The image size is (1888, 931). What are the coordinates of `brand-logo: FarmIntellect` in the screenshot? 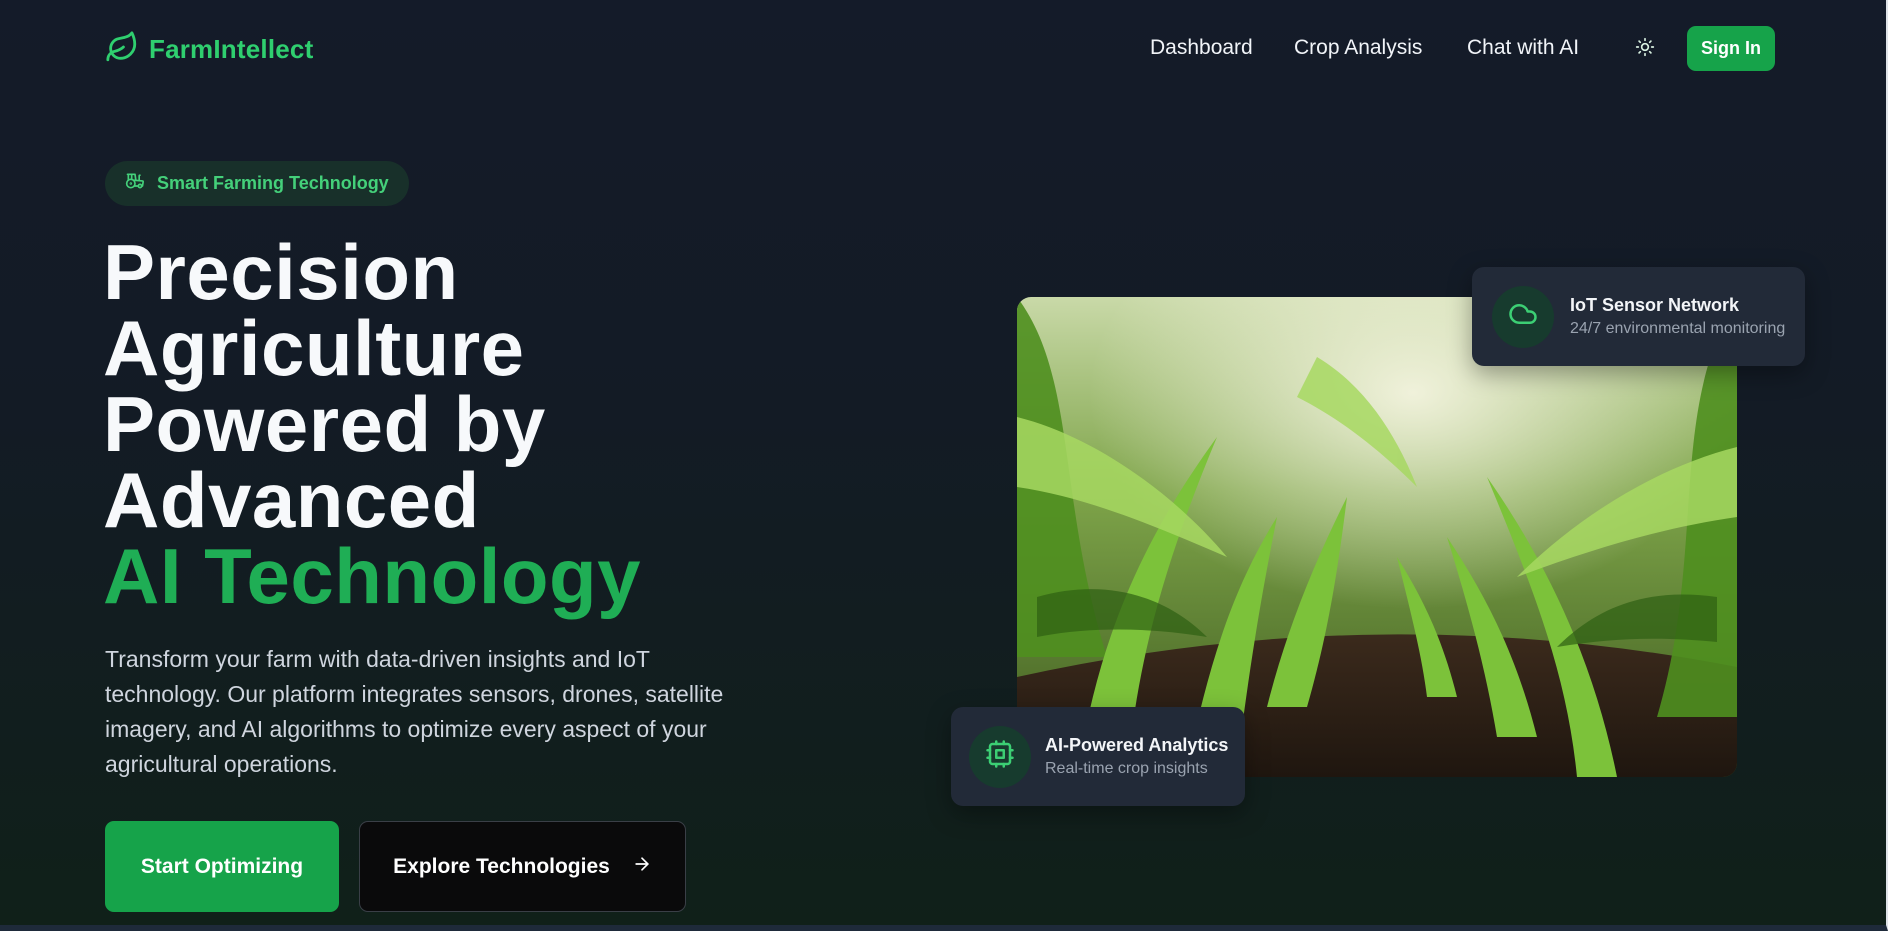 It's located at (209, 49).